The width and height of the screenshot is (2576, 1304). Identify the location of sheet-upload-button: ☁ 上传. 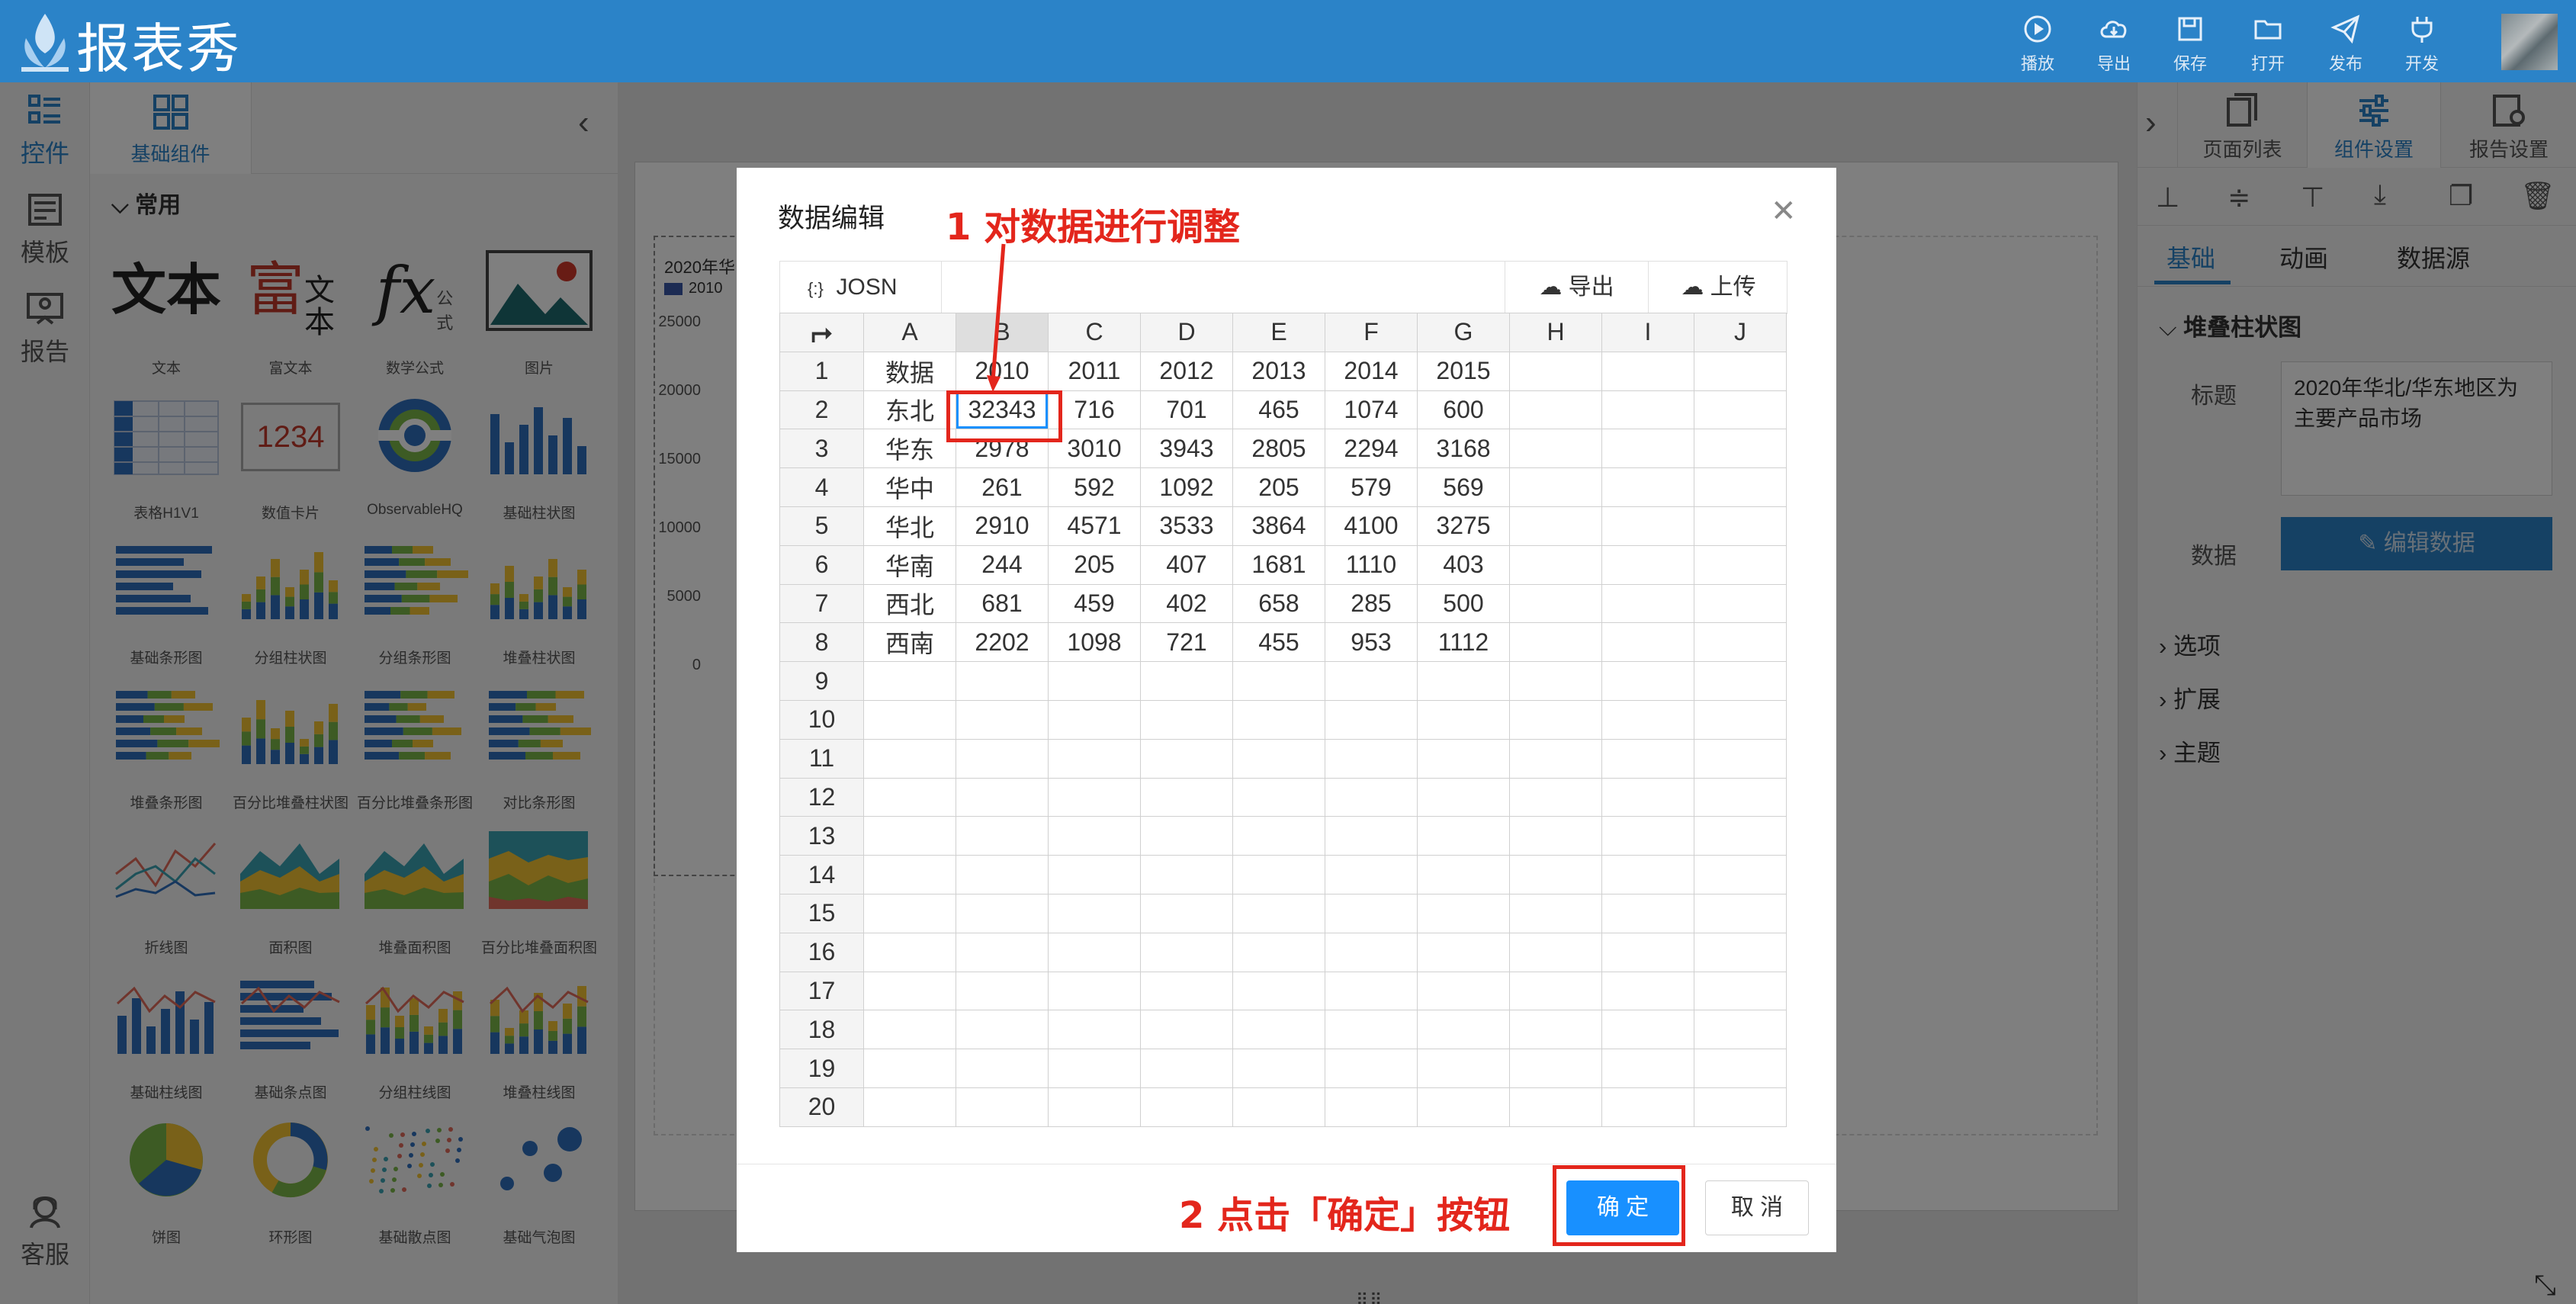
(1718, 287).